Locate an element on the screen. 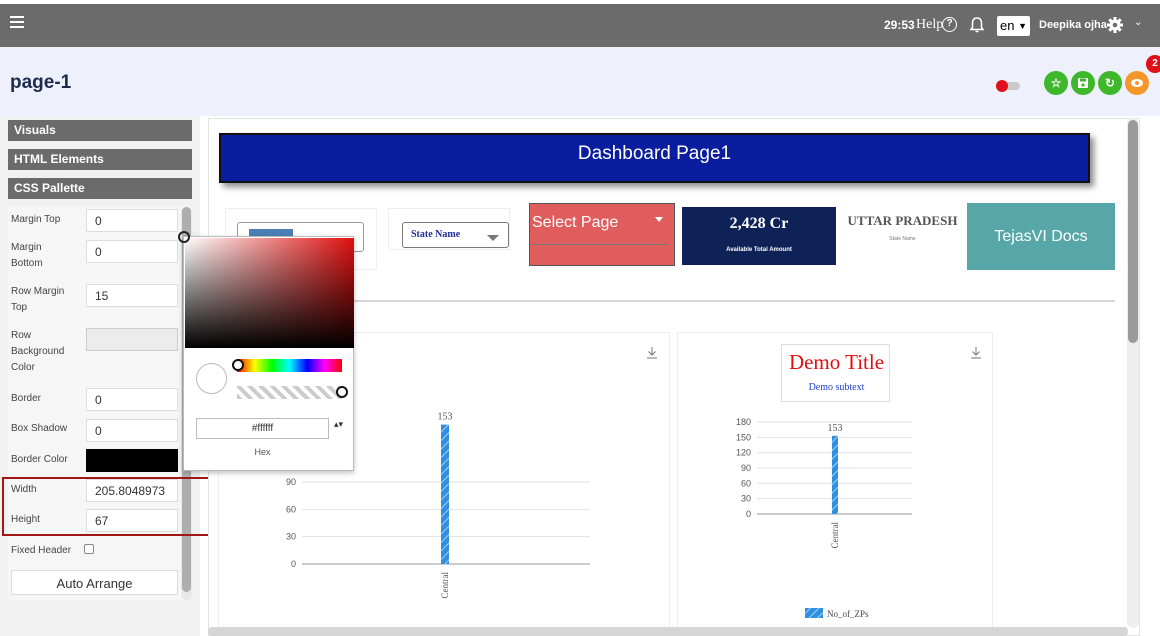 The image size is (1160, 636). canvas-scroll-thumb is located at coordinates (1133, 231).